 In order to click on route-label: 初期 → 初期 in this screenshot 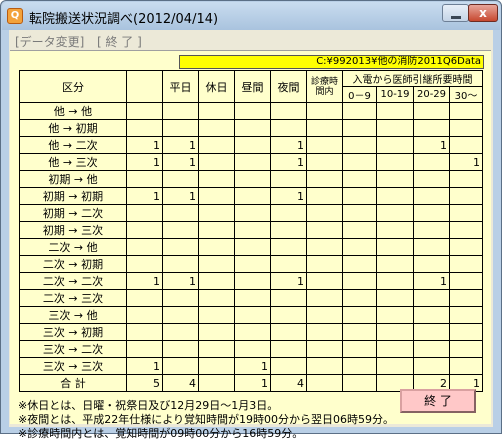, I will do `click(73, 196)`.